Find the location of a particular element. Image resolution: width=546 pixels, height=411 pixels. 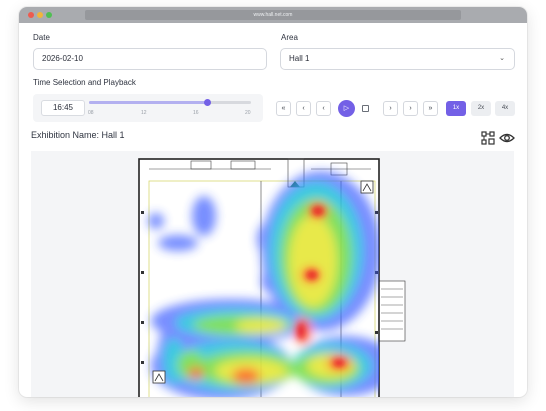

chevron-down-icon: ⌄ is located at coordinates (502, 58).